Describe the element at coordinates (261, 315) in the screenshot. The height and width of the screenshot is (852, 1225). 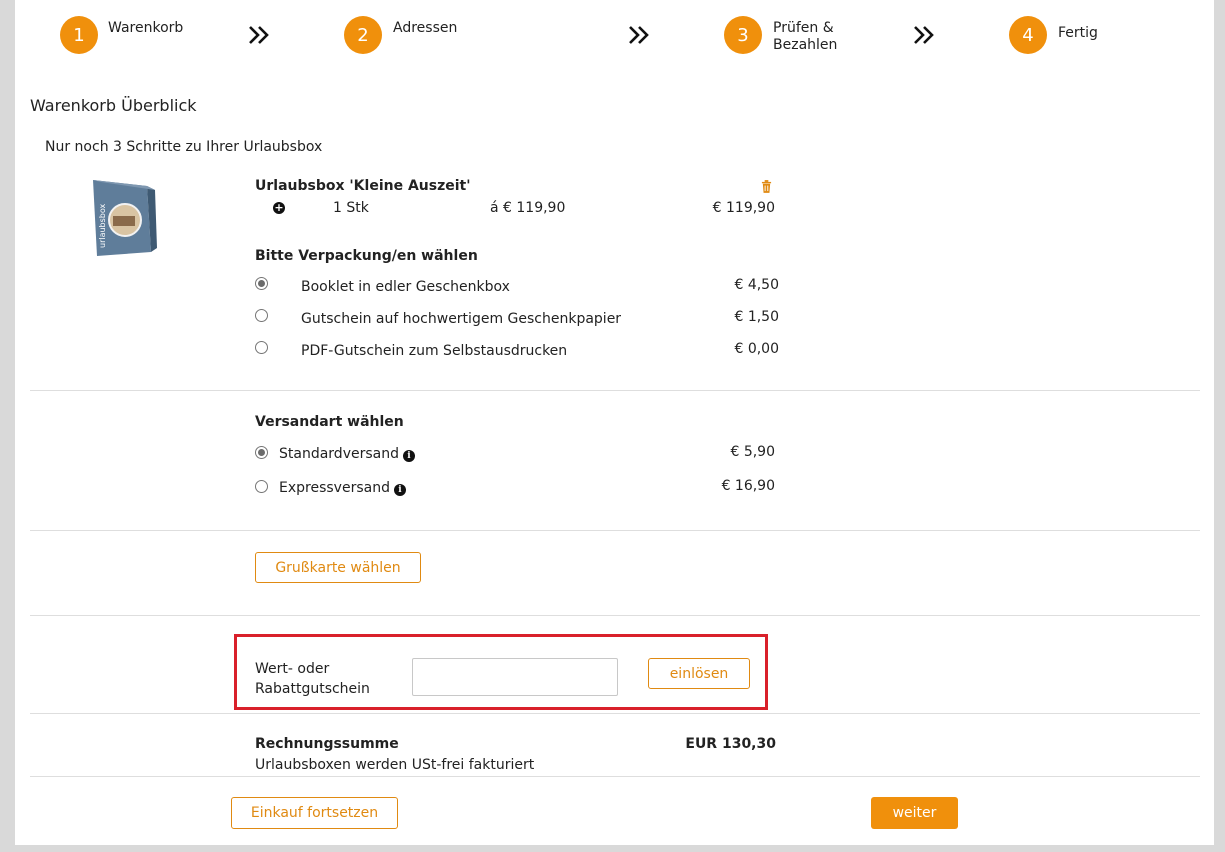
I see `packaging-radio-geschenkpapier` at that location.